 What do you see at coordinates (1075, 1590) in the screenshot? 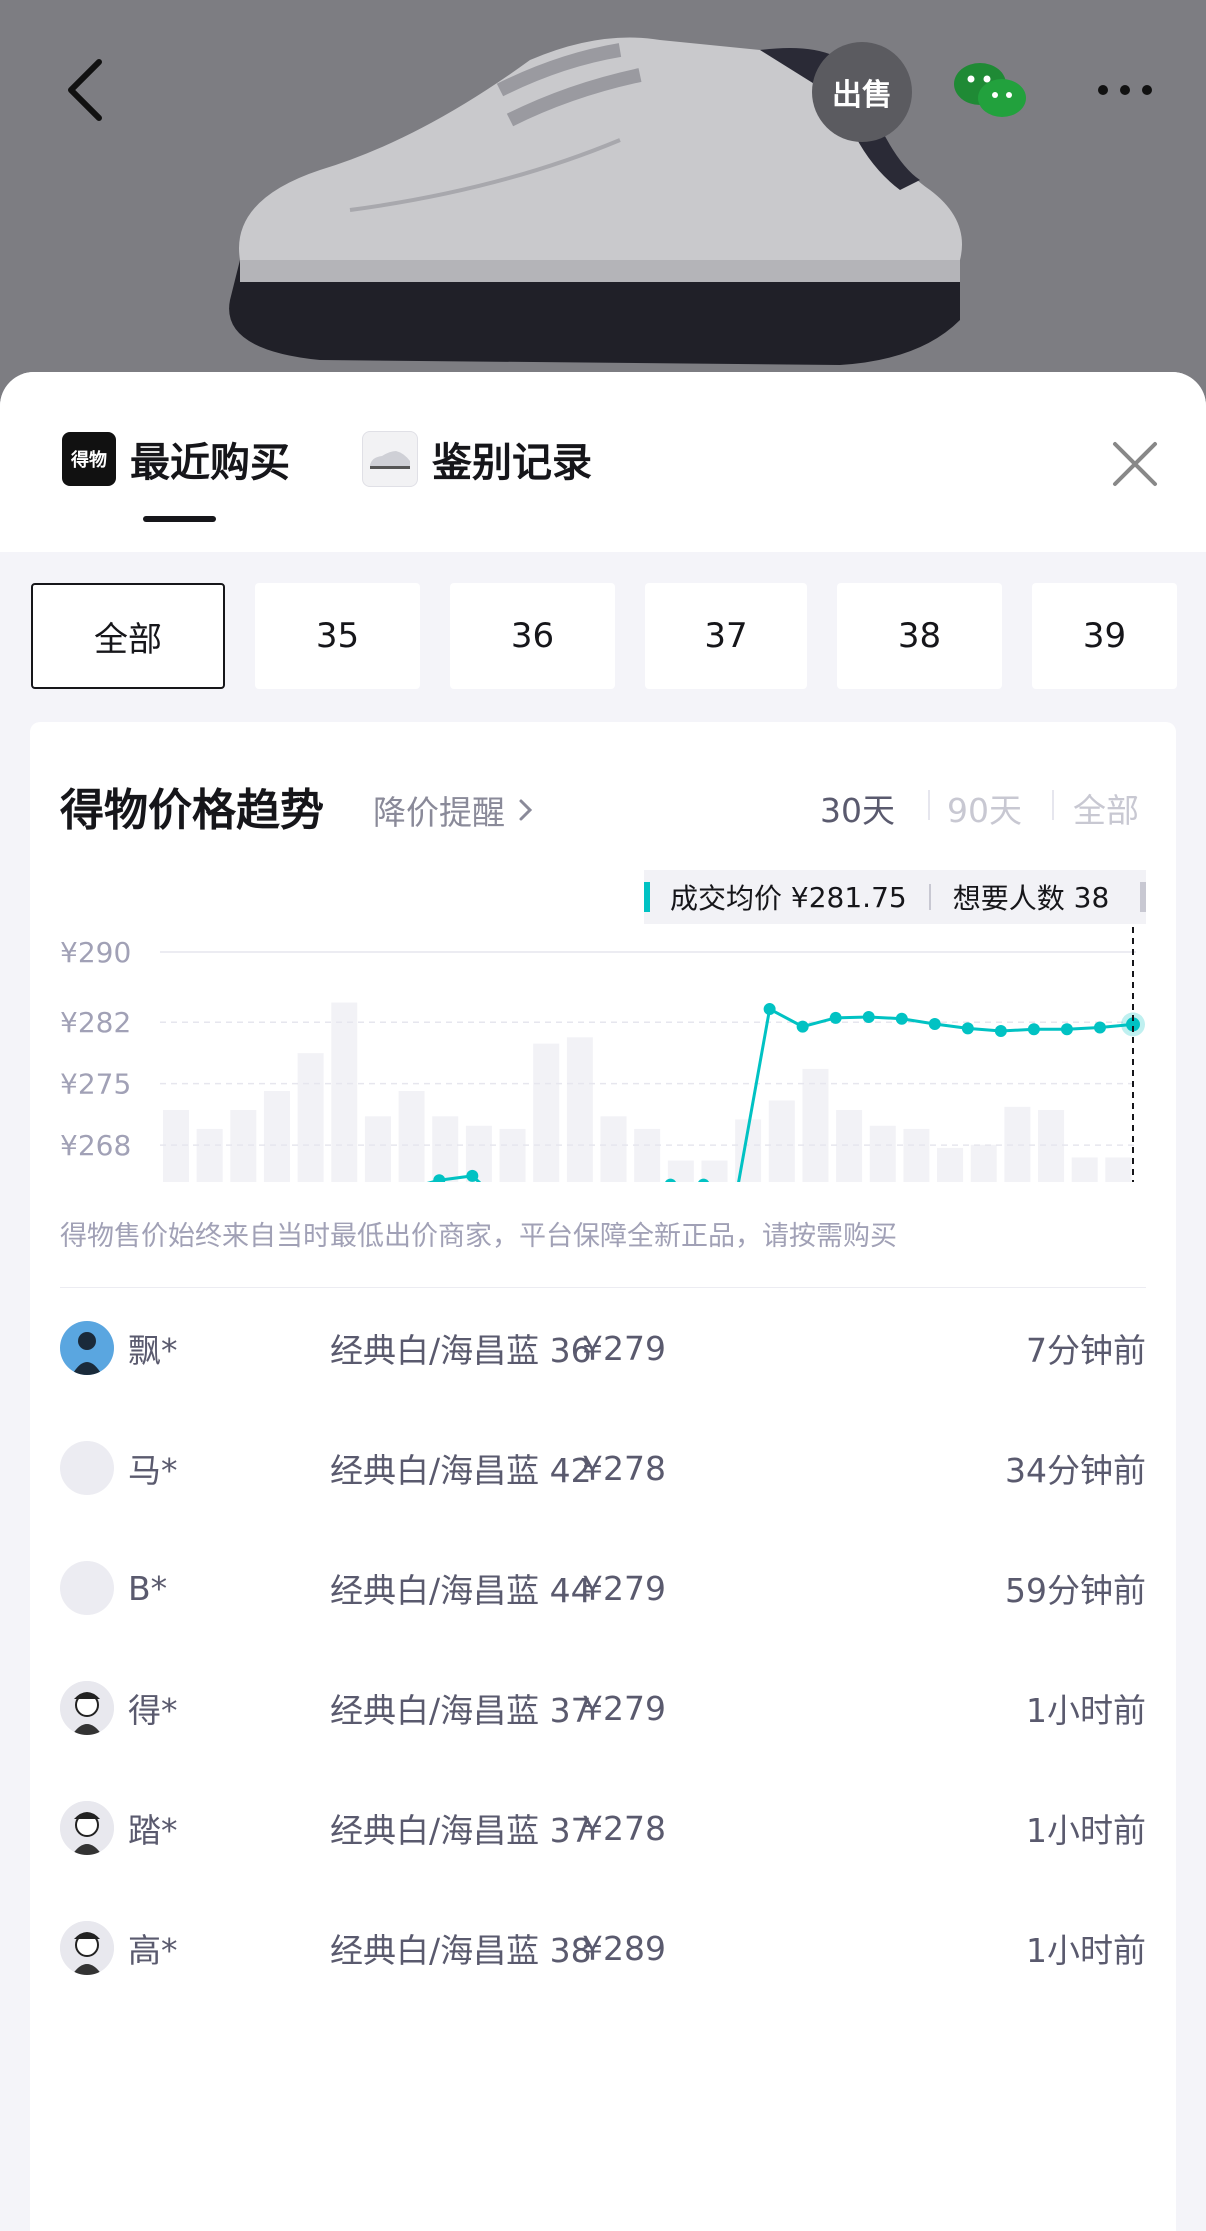
I see `purchase-time: 59分钟前` at bounding box center [1075, 1590].